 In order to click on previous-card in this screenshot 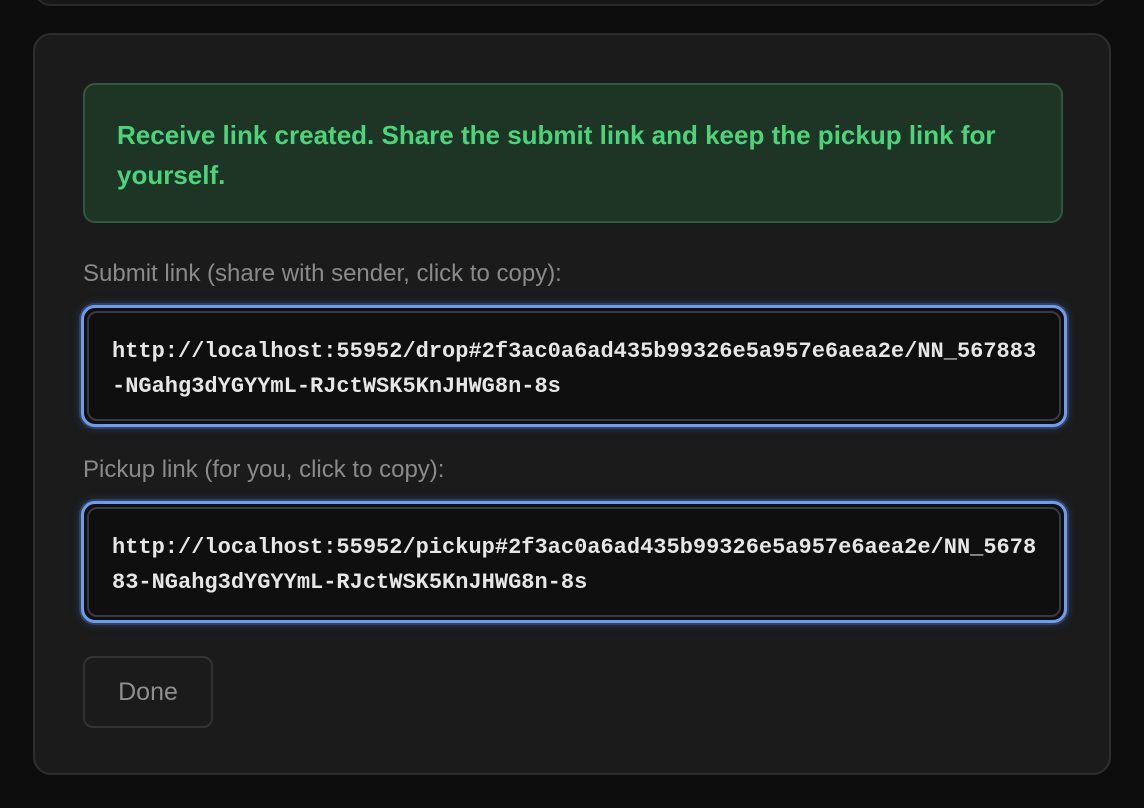, I will do `click(571, 3)`.